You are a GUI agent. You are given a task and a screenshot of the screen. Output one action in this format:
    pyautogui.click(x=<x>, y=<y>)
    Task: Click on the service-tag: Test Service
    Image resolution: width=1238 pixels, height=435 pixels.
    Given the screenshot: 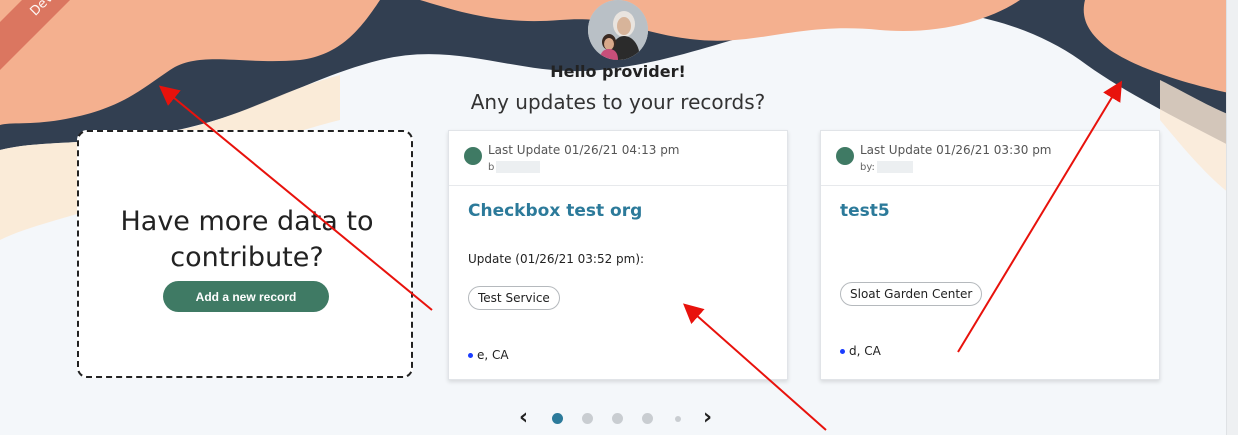 What is the action you would take?
    pyautogui.click(x=514, y=298)
    